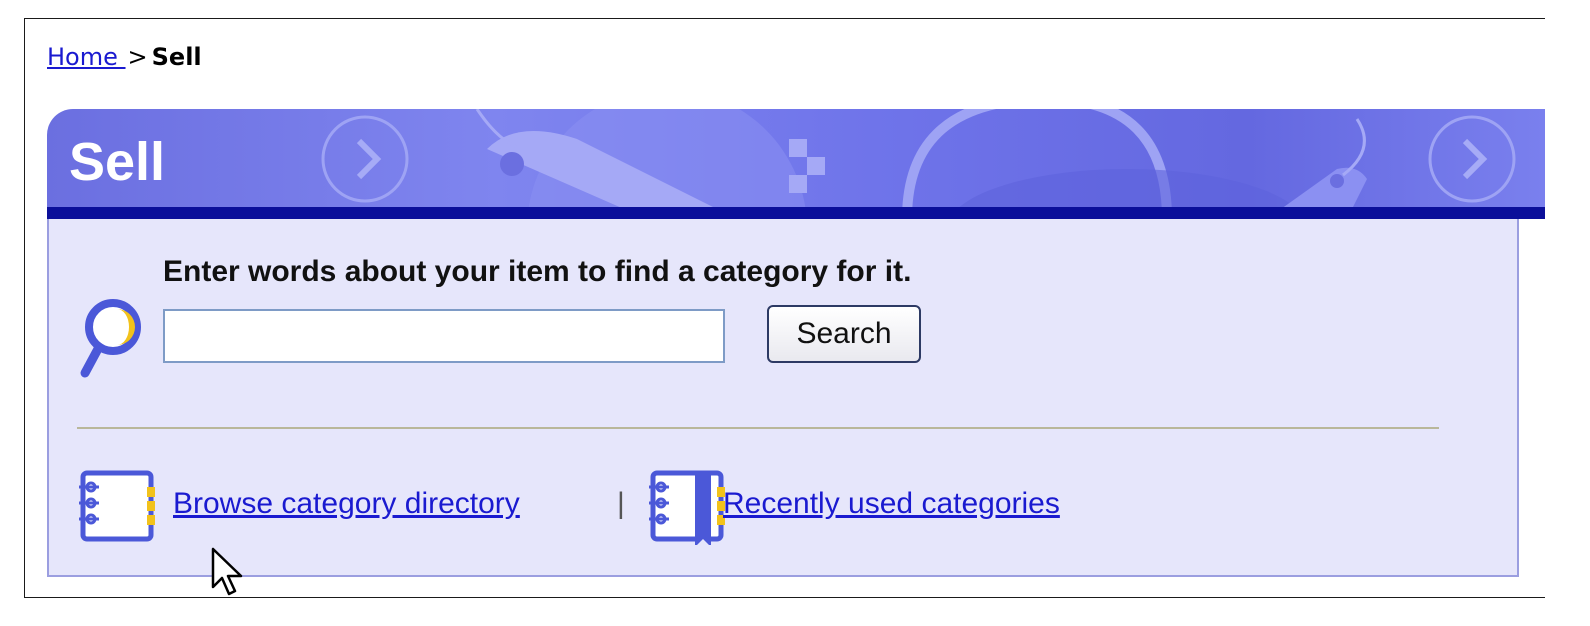  What do you see at coordinates (117, 506) in the screenshot?
I see `notebook-icon` at bounding box center [117, 506].